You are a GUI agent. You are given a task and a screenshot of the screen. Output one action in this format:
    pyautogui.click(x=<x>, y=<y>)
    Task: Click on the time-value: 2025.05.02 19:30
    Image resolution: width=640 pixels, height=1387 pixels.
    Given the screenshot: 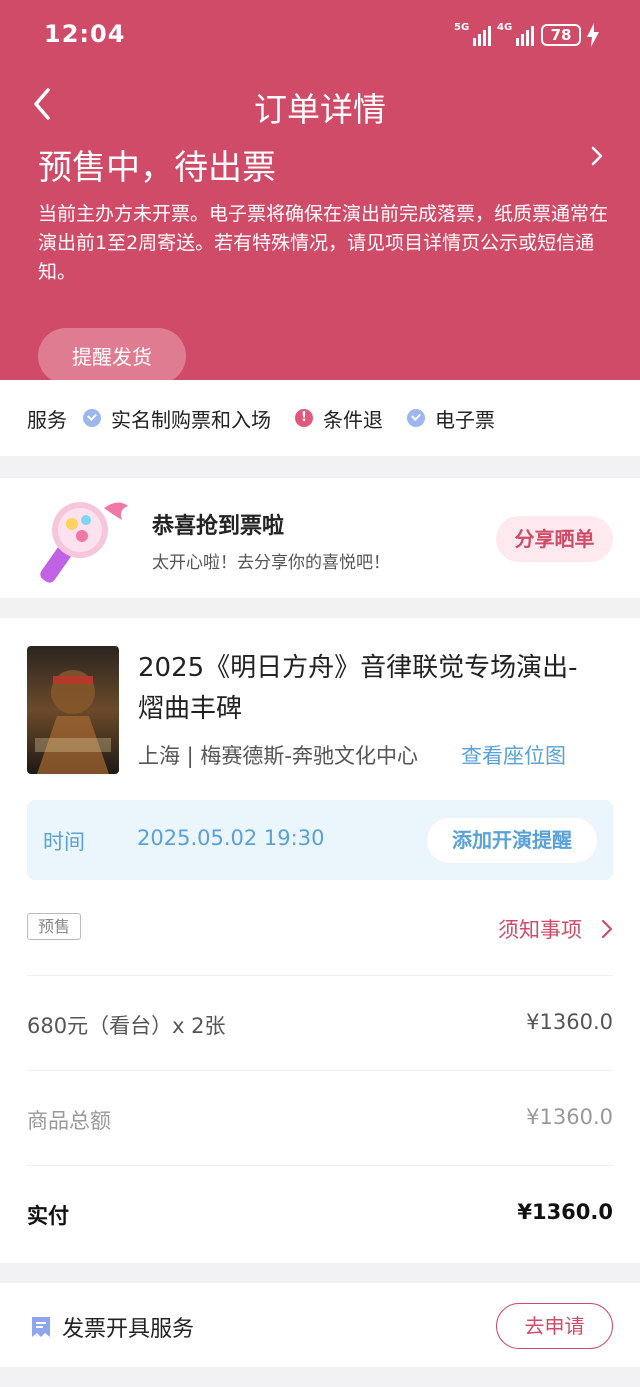 What is the action you would take?
    pyautogui.click(x=231, y=838)
    